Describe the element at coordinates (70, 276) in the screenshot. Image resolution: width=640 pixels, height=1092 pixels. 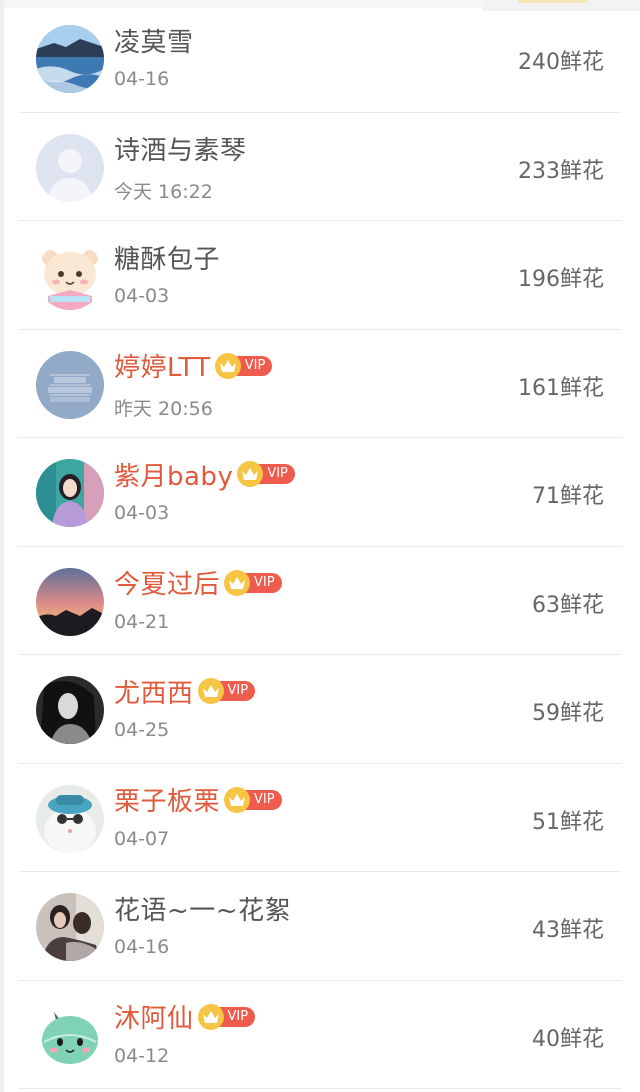
I see `cartoon-hamster-avatar` at that location.